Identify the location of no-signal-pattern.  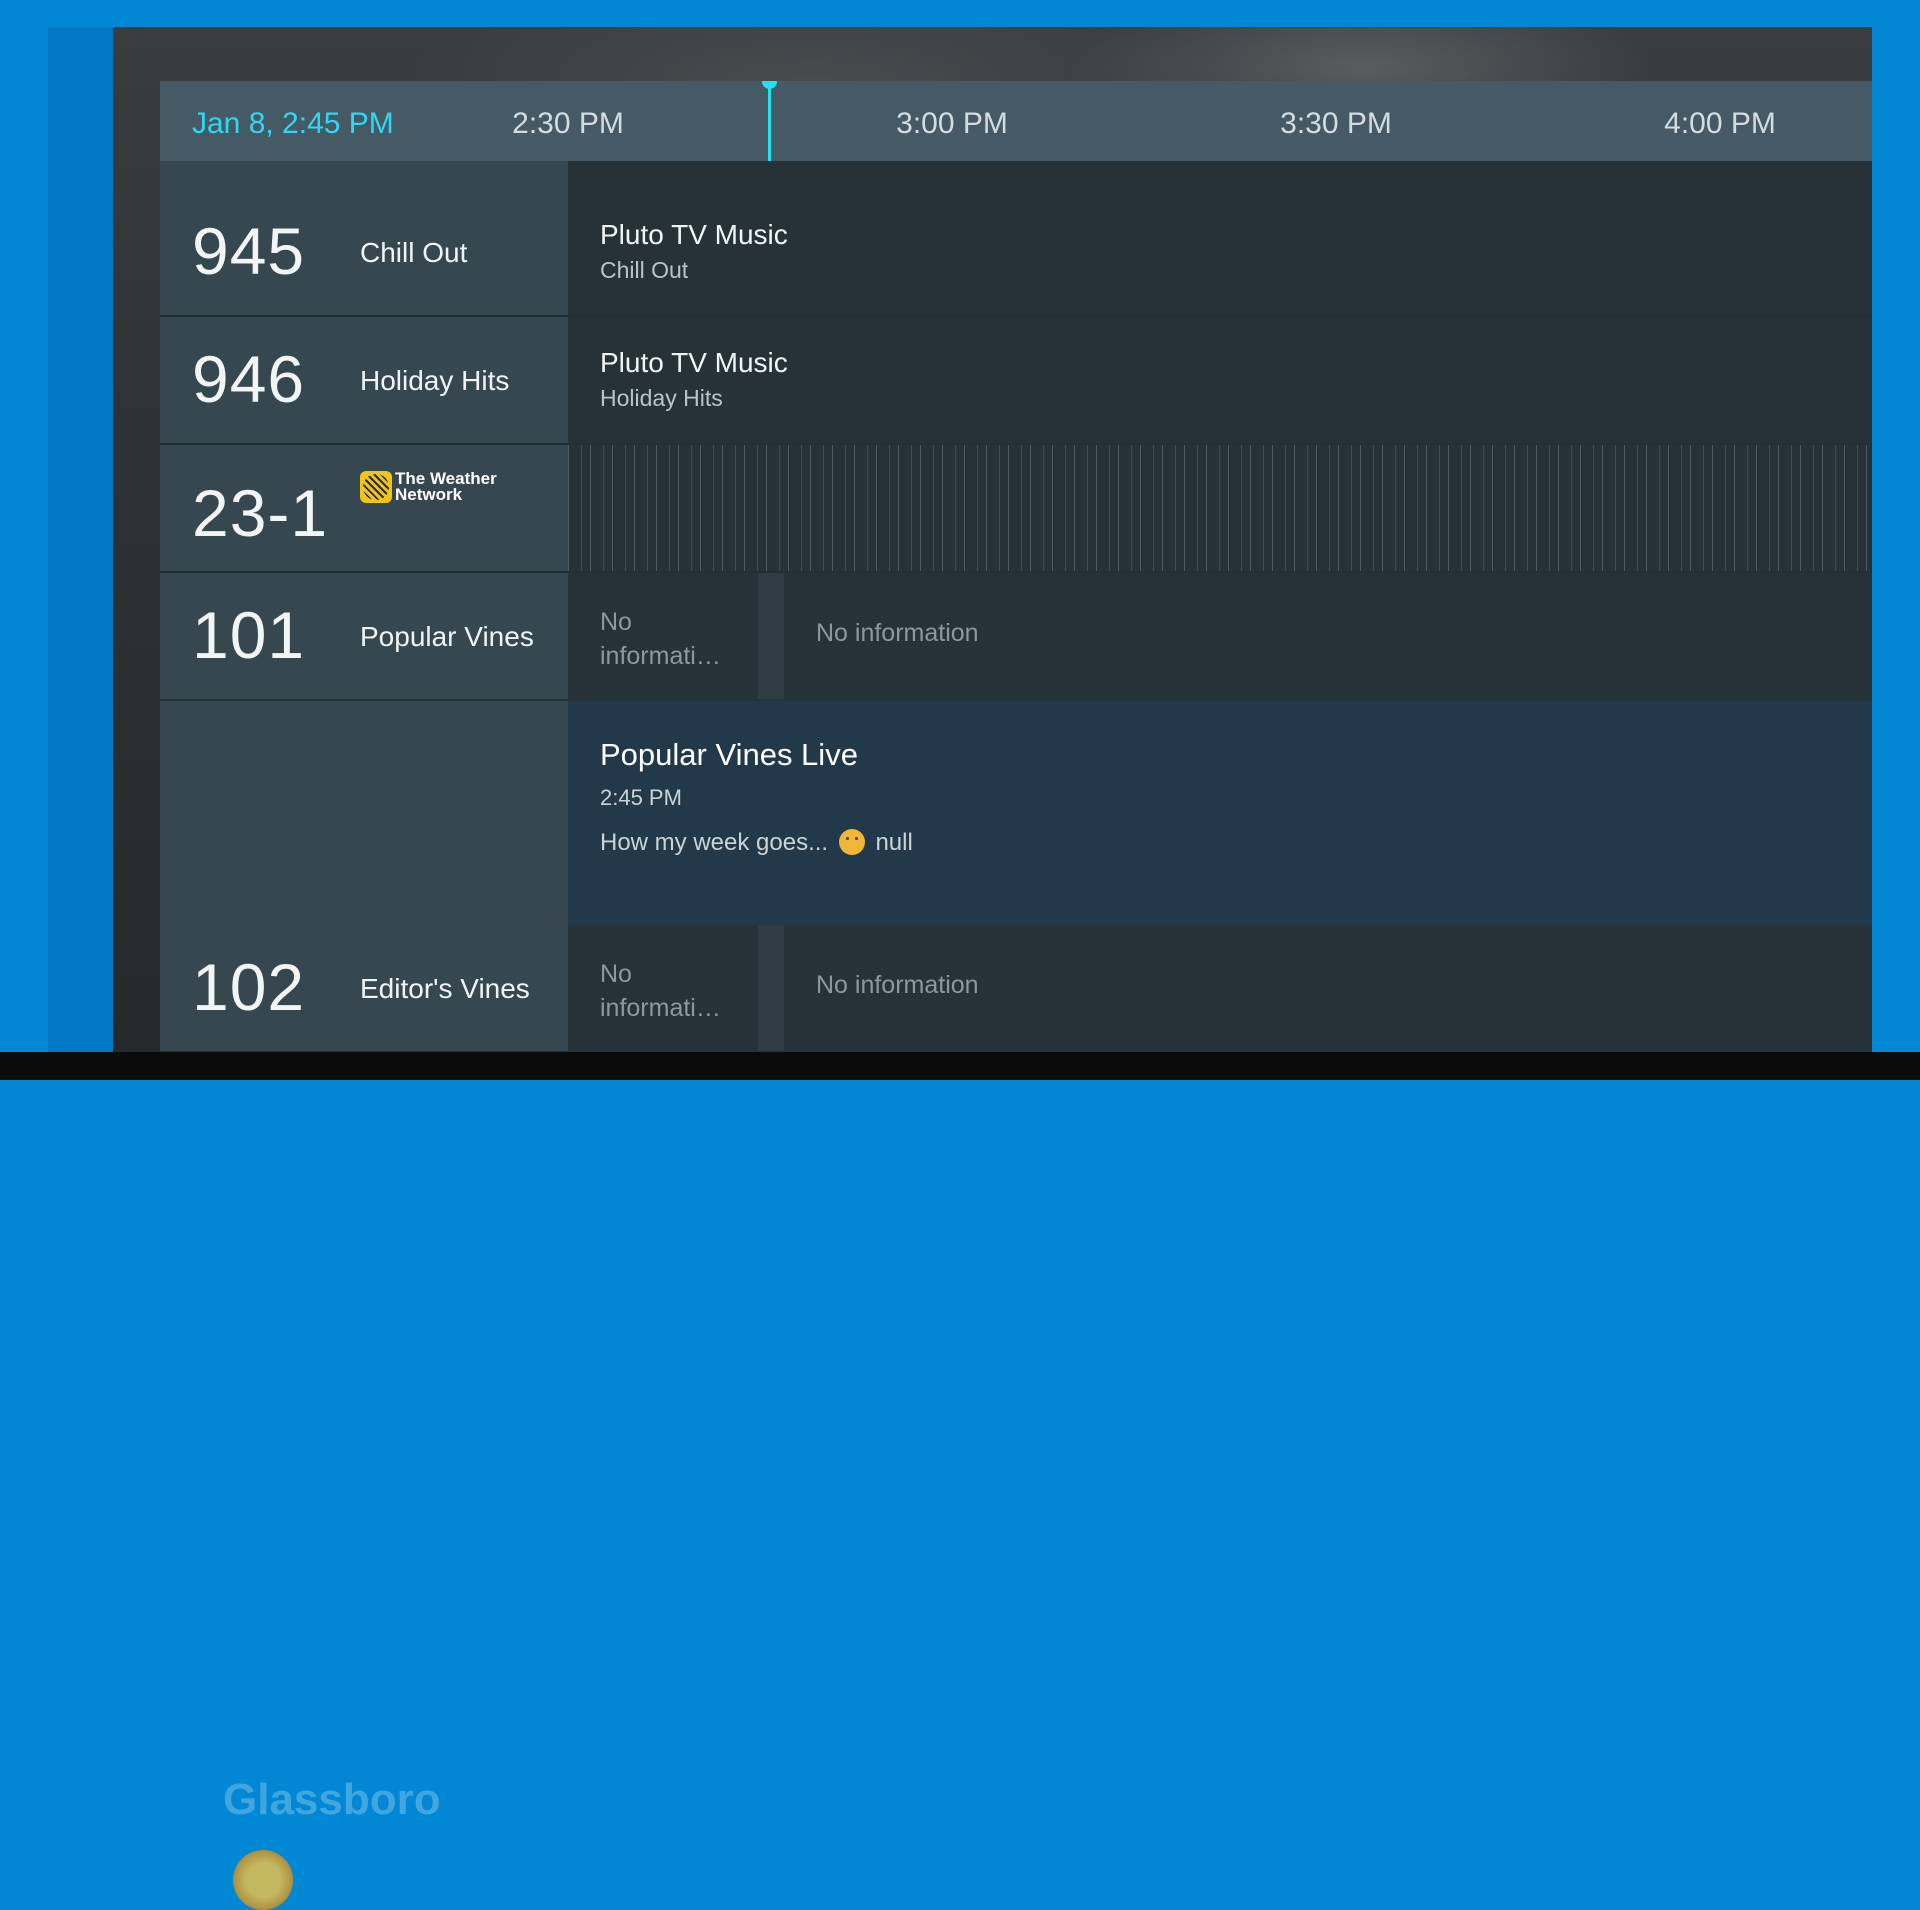
(1220, 508).